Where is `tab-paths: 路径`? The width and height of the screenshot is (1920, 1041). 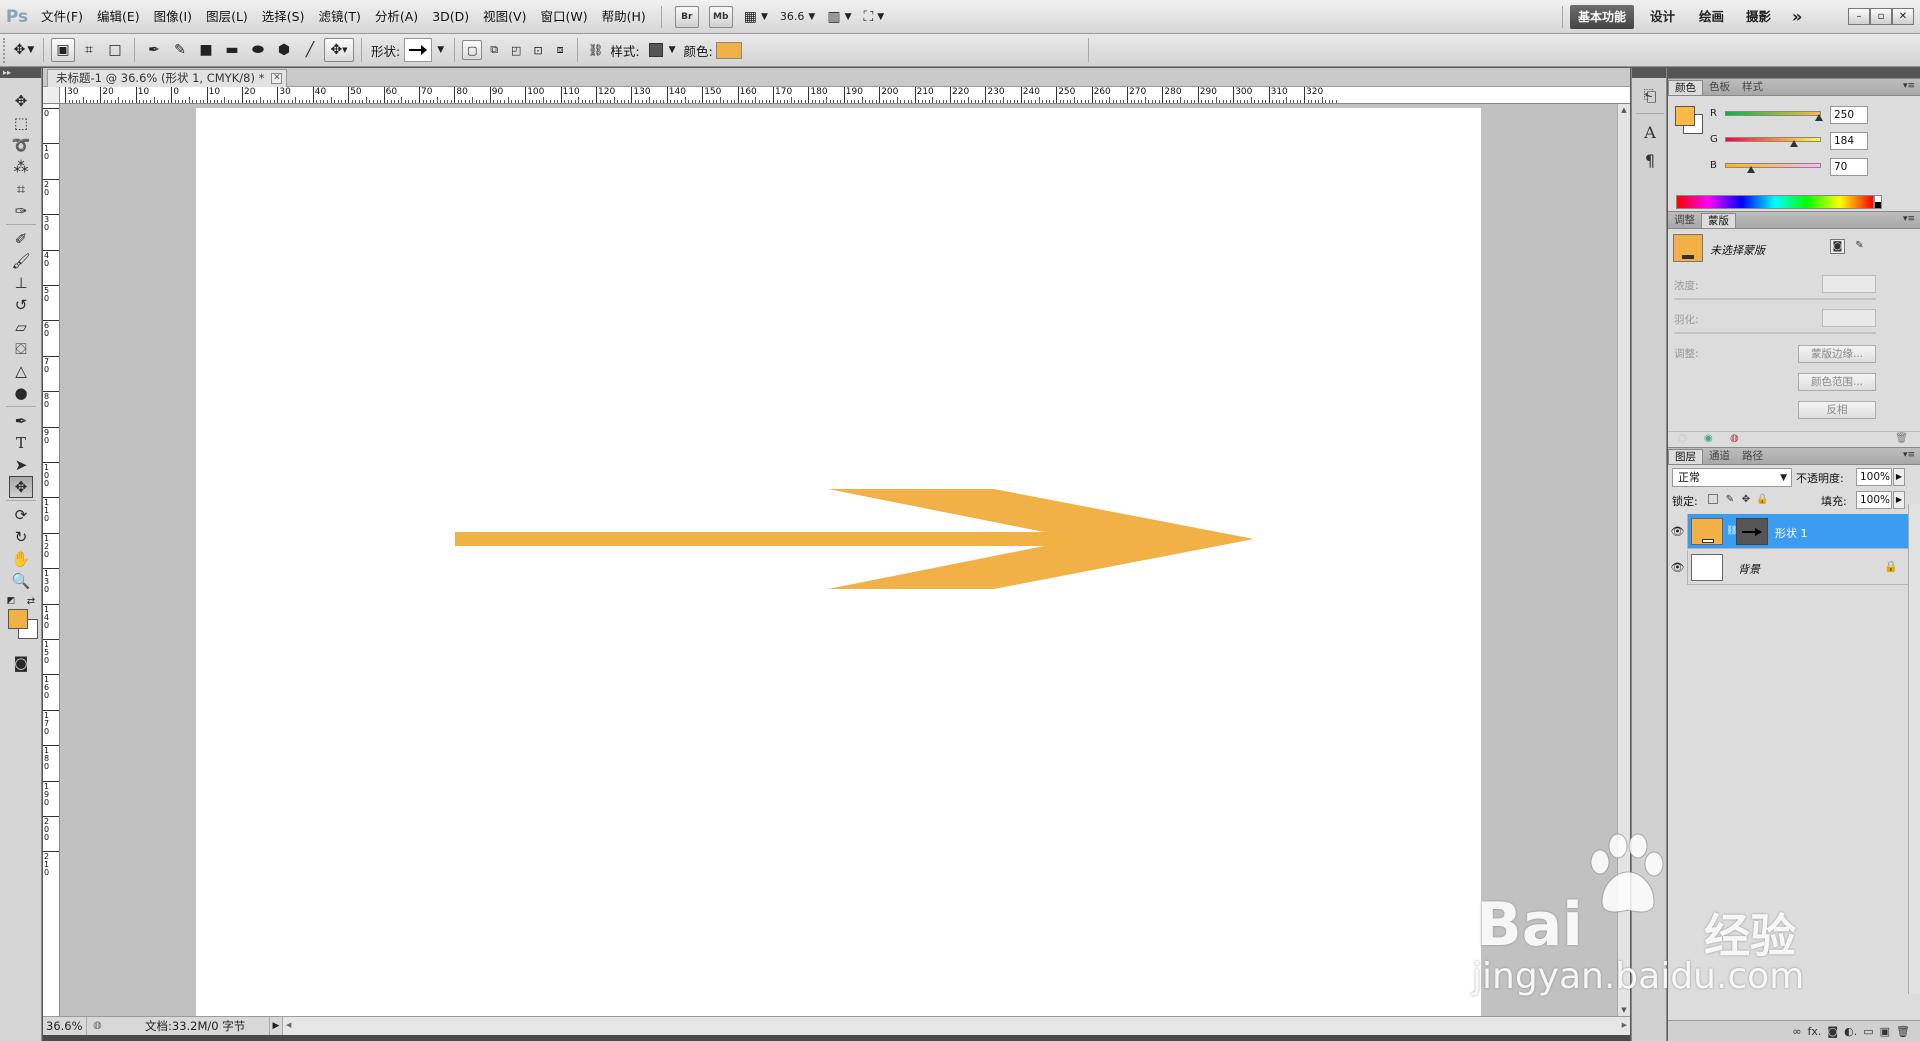 tab-paths: 路径 is located at coordinates (1752, 456).